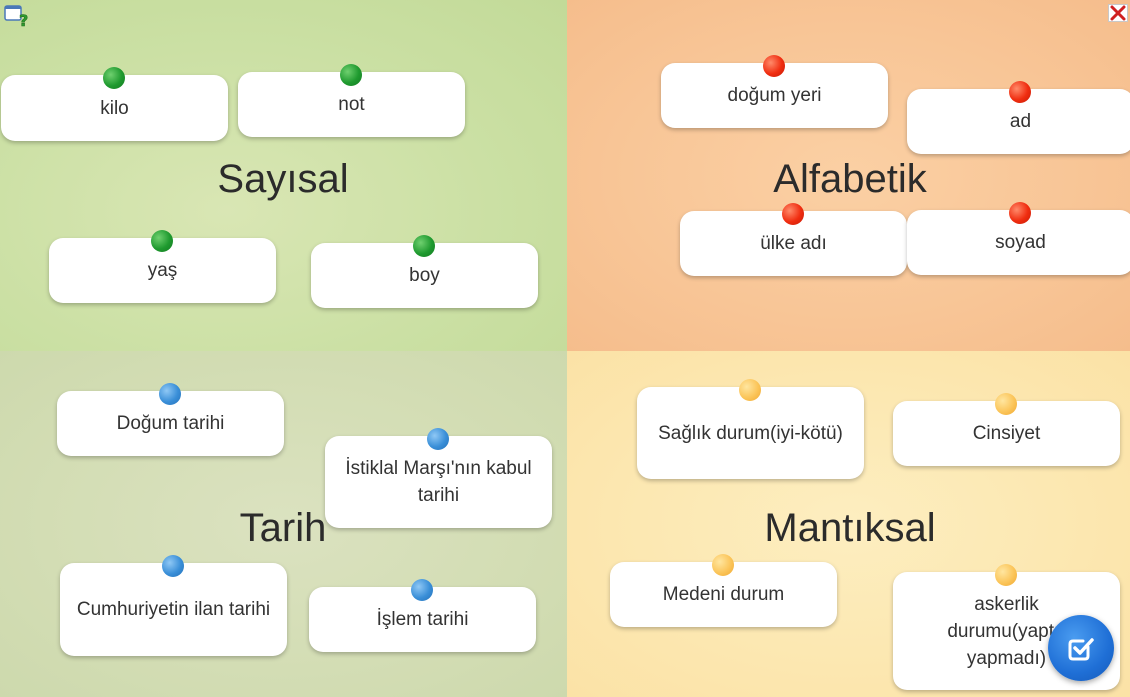 This screenshot has width=1130, height=697. What do you see at coordinates (1006, 433) in the screenshot?
I see `card-label: Cinsiyet` at bounding box center [1006, 433].